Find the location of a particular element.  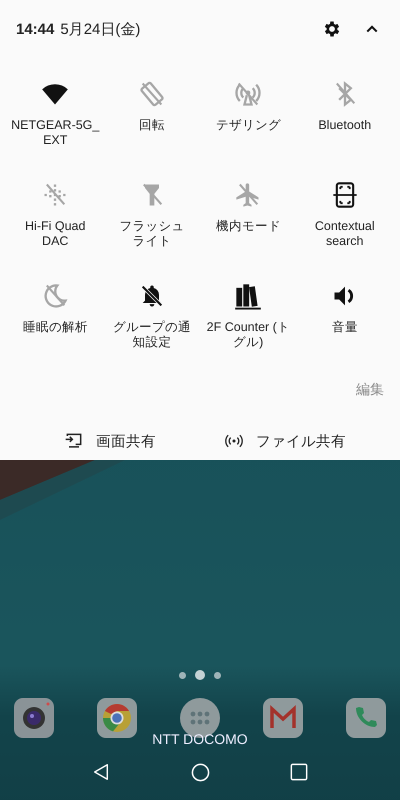

home-icon is located at coordinates (200, 772).